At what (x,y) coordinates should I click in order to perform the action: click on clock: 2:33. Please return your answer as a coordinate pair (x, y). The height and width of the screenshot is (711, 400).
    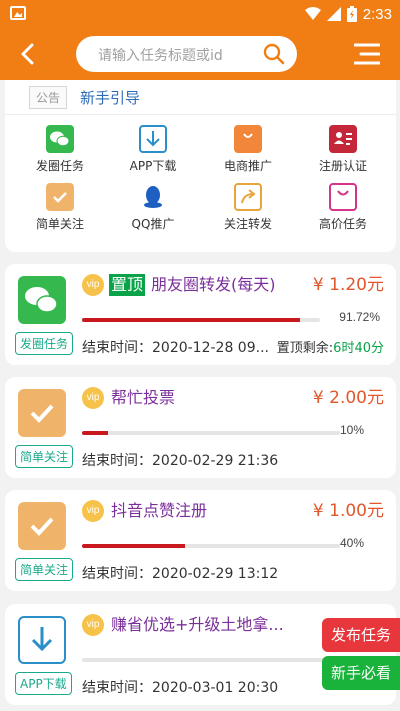
    Looking at the image, I should click on (377, 14).